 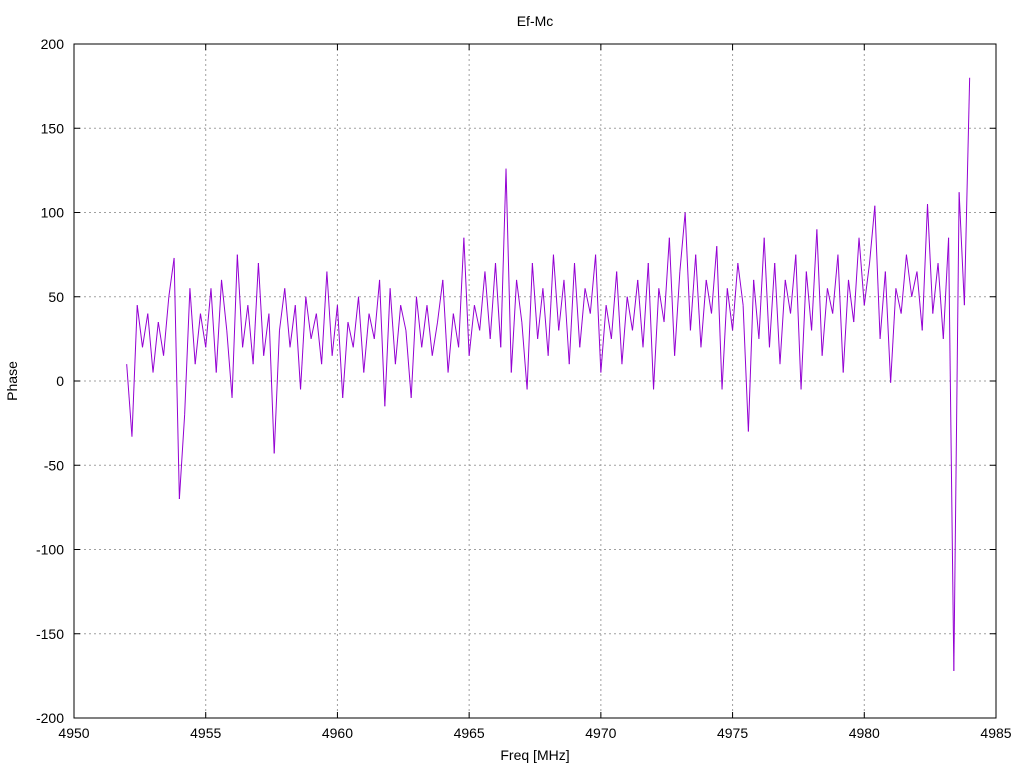 What do you see at coordinates (50, 718) in the screenshot?
I see `y-tick-label: -200` at bounding box center [50, 718].